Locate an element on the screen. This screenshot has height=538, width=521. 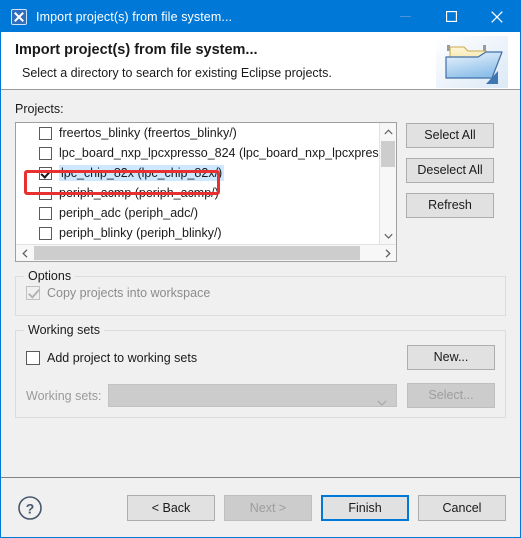
minimize-button is located at coordinates (405, 16).